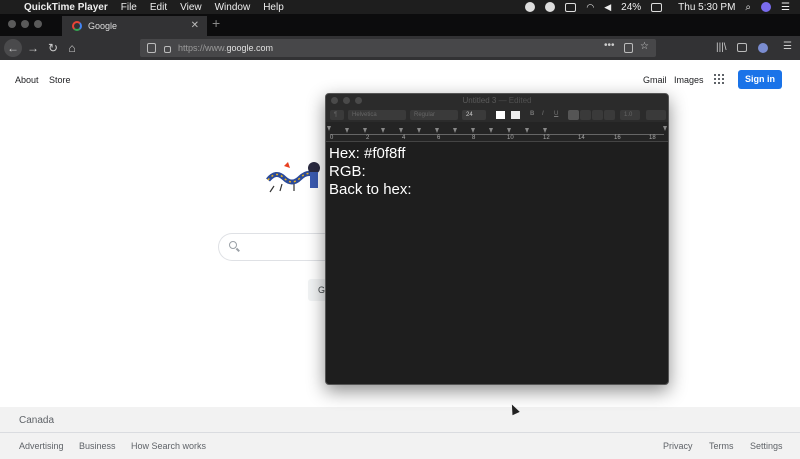 This screenshot has width=800, height=459. What do you see at coordinates (53, 48) in the screenshot?
I see `reload-button: ↻` at bounding box center [53, 48].